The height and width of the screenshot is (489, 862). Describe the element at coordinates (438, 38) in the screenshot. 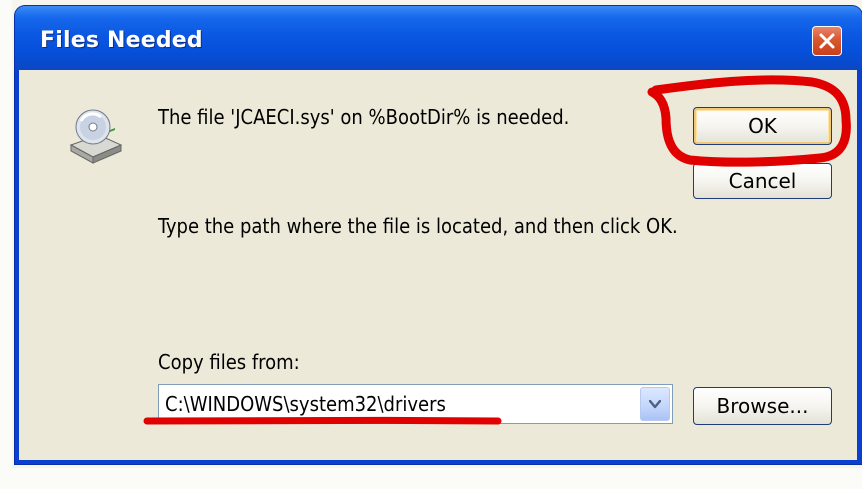

I see `title-bar: Files Needed` at that location.